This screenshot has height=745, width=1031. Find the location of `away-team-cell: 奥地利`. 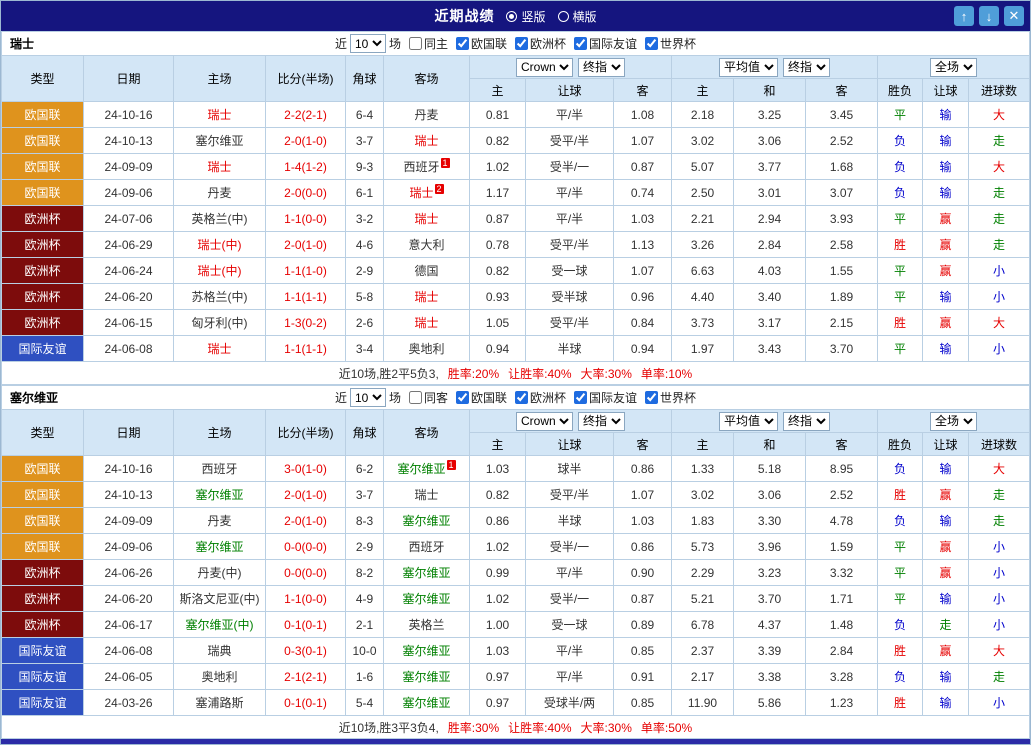

away-team-cell: 奥地利 is located at coordinates (426, 348).